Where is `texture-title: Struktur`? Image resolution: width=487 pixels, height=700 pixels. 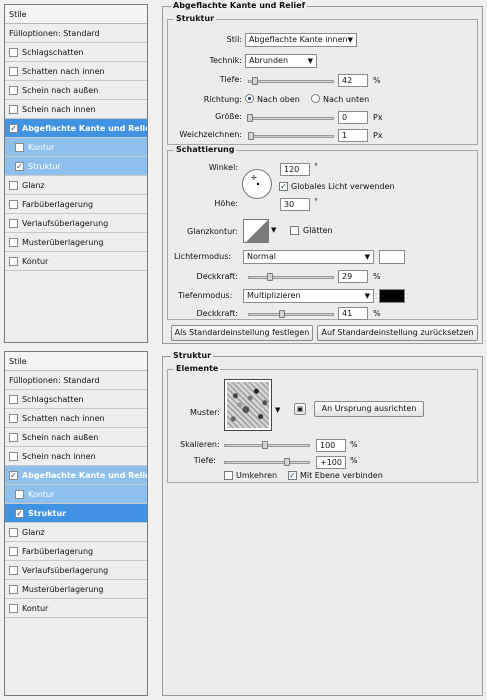 texture-title: Struktur is located at coordinates (192, 355).